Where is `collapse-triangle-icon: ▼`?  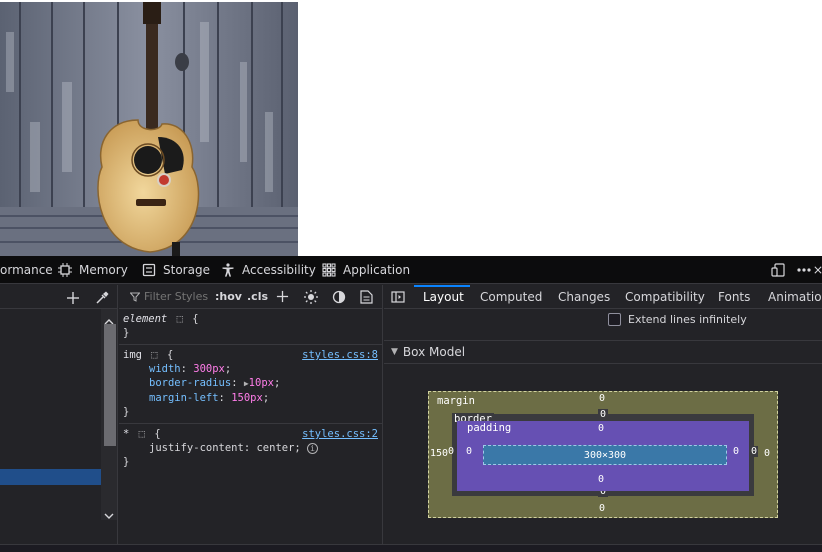
collapse-triangle-icon: ▼ is located at coordinates (394, 352).